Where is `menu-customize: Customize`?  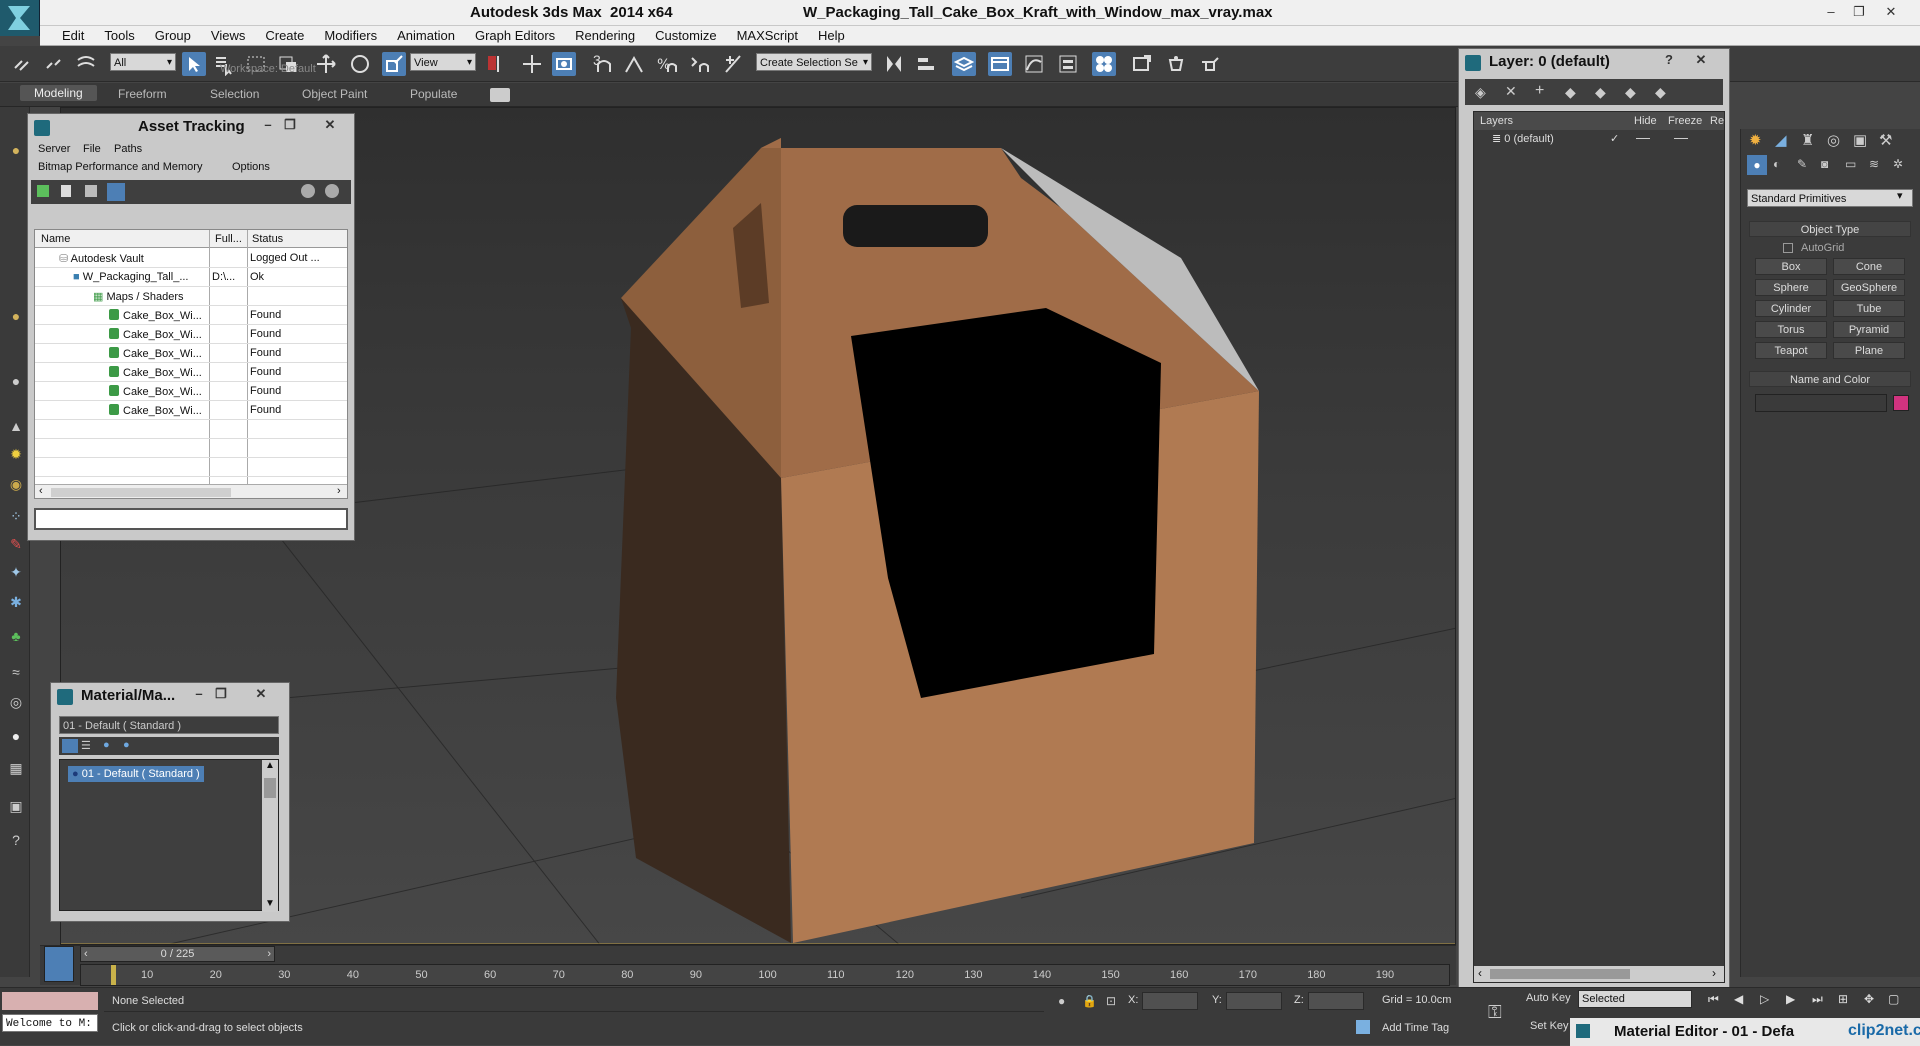
menu-customize: Customize is located at coordinates (685, 36).